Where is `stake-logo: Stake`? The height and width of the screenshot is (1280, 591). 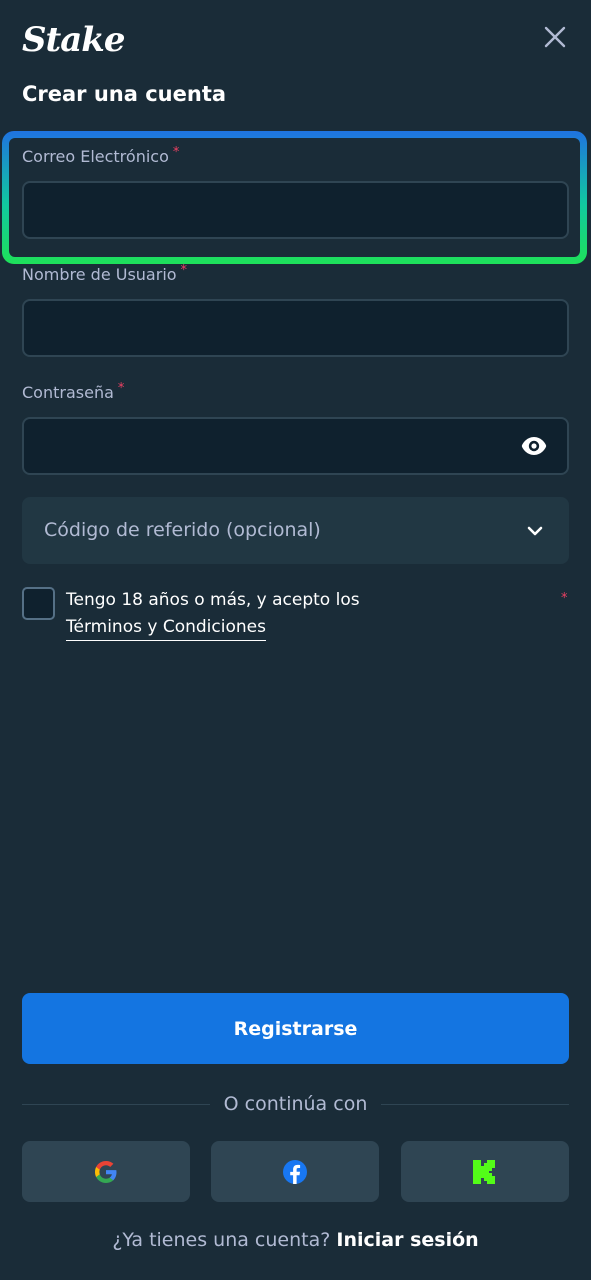
stake-logo: Stake is located at coordinates (73, 40).